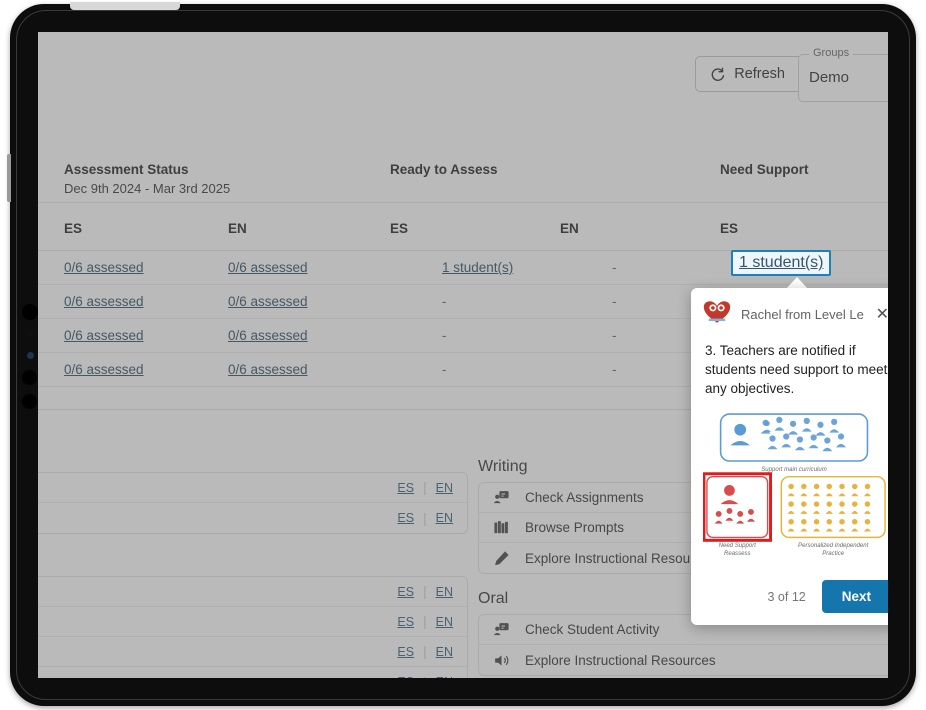  I want to click on next-button: Next, so click(854, 597).